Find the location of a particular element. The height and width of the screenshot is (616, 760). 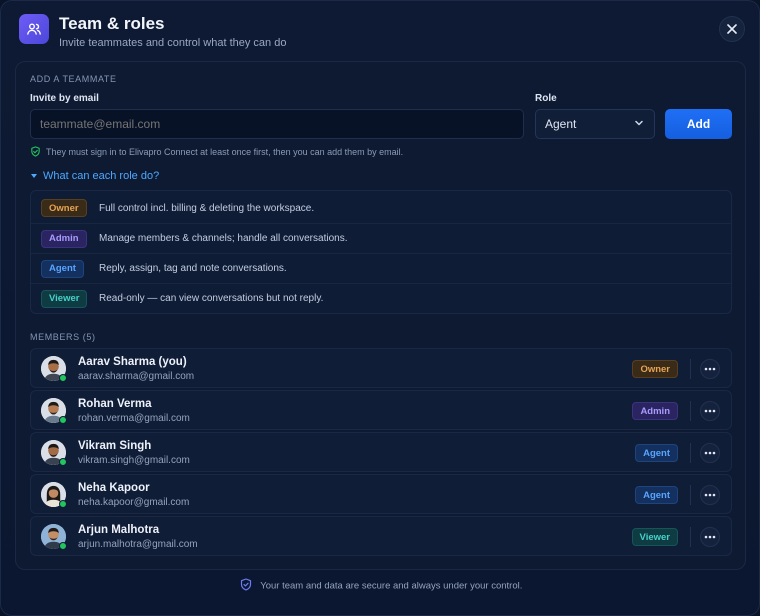

member-email: arjun.malhotra@gmail.com is located at coordinates (138, 544).